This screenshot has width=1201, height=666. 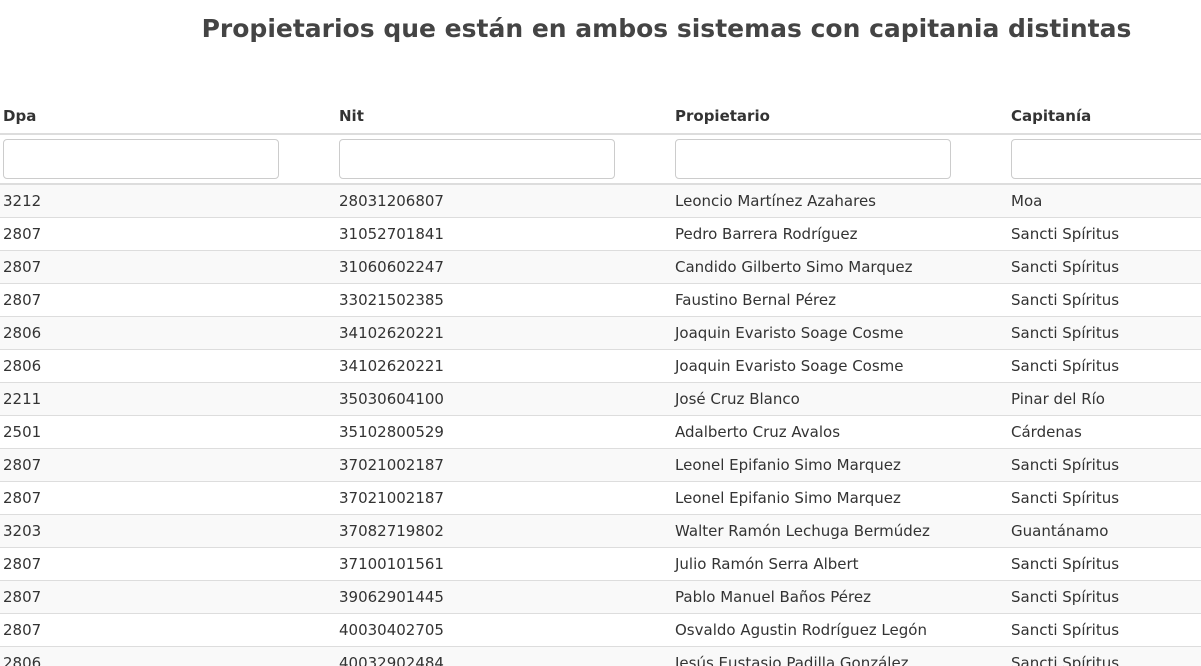 What do you see at coordinates (504, 531) in the screenshot?
I see `cell-nit: 37082719802` at bounding box center [504, 531].